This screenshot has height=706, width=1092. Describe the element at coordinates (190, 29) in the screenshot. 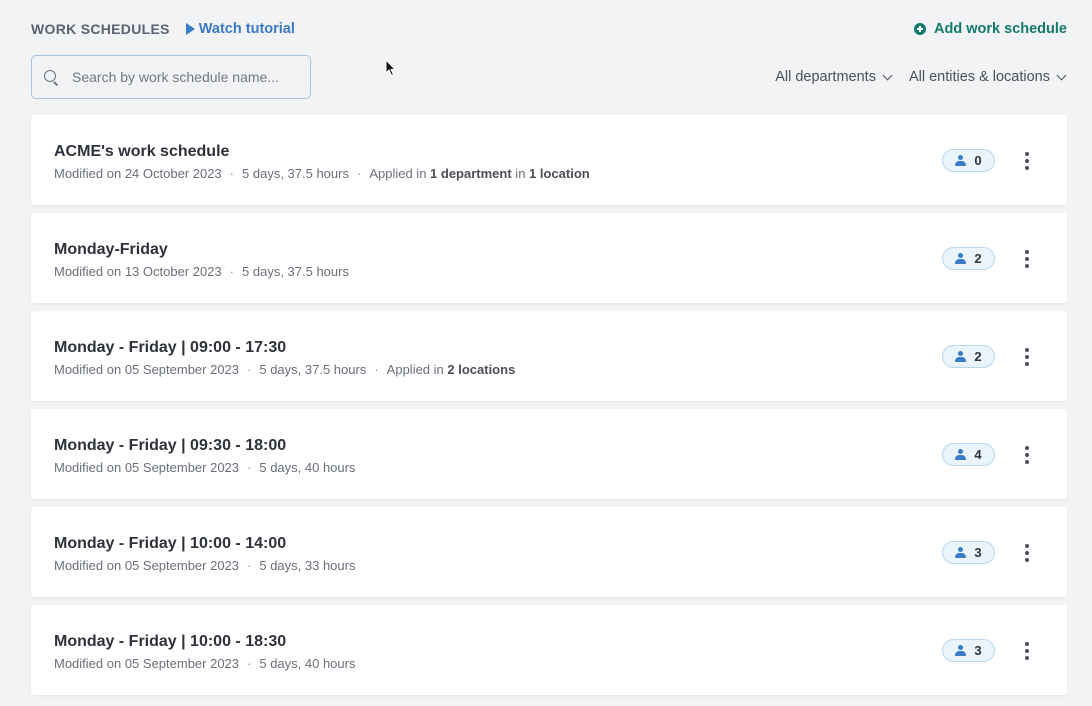

I see `play-icon` at that location.